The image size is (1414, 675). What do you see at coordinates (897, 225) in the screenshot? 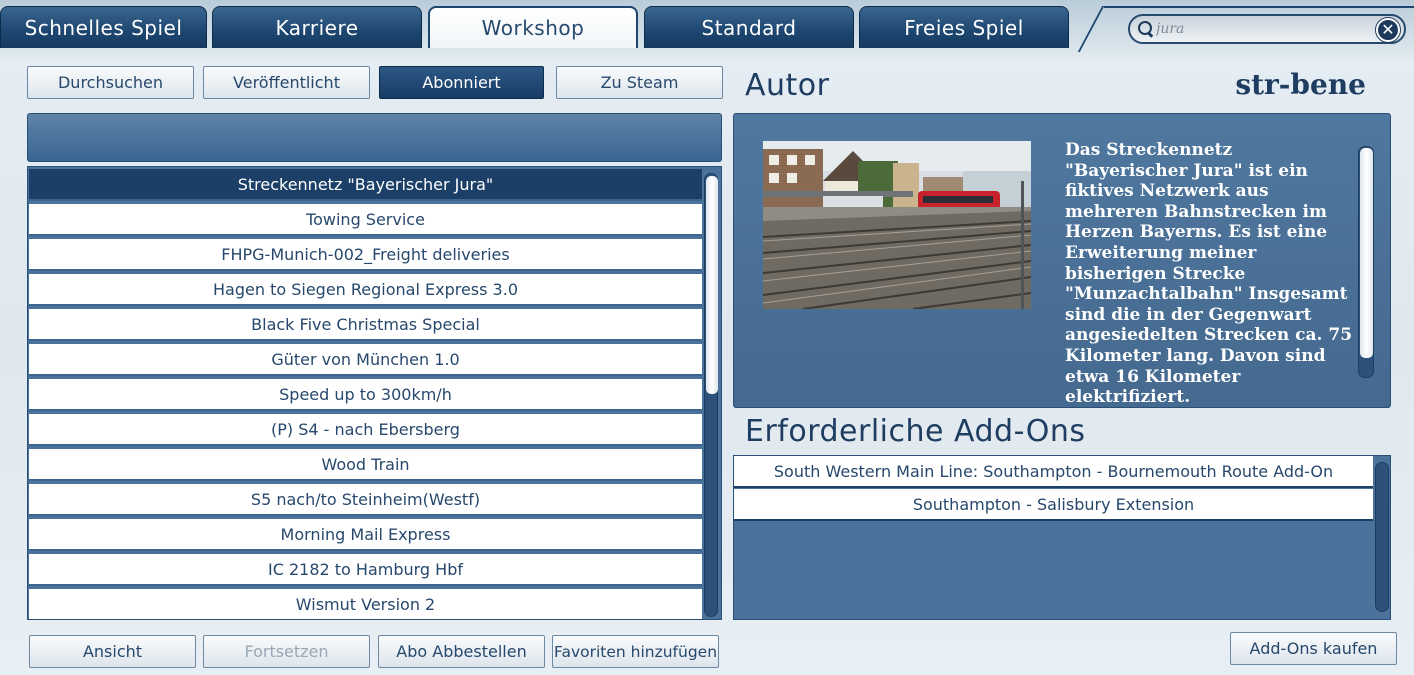
I see `item-preview-image` at bounding box center [897, 225].